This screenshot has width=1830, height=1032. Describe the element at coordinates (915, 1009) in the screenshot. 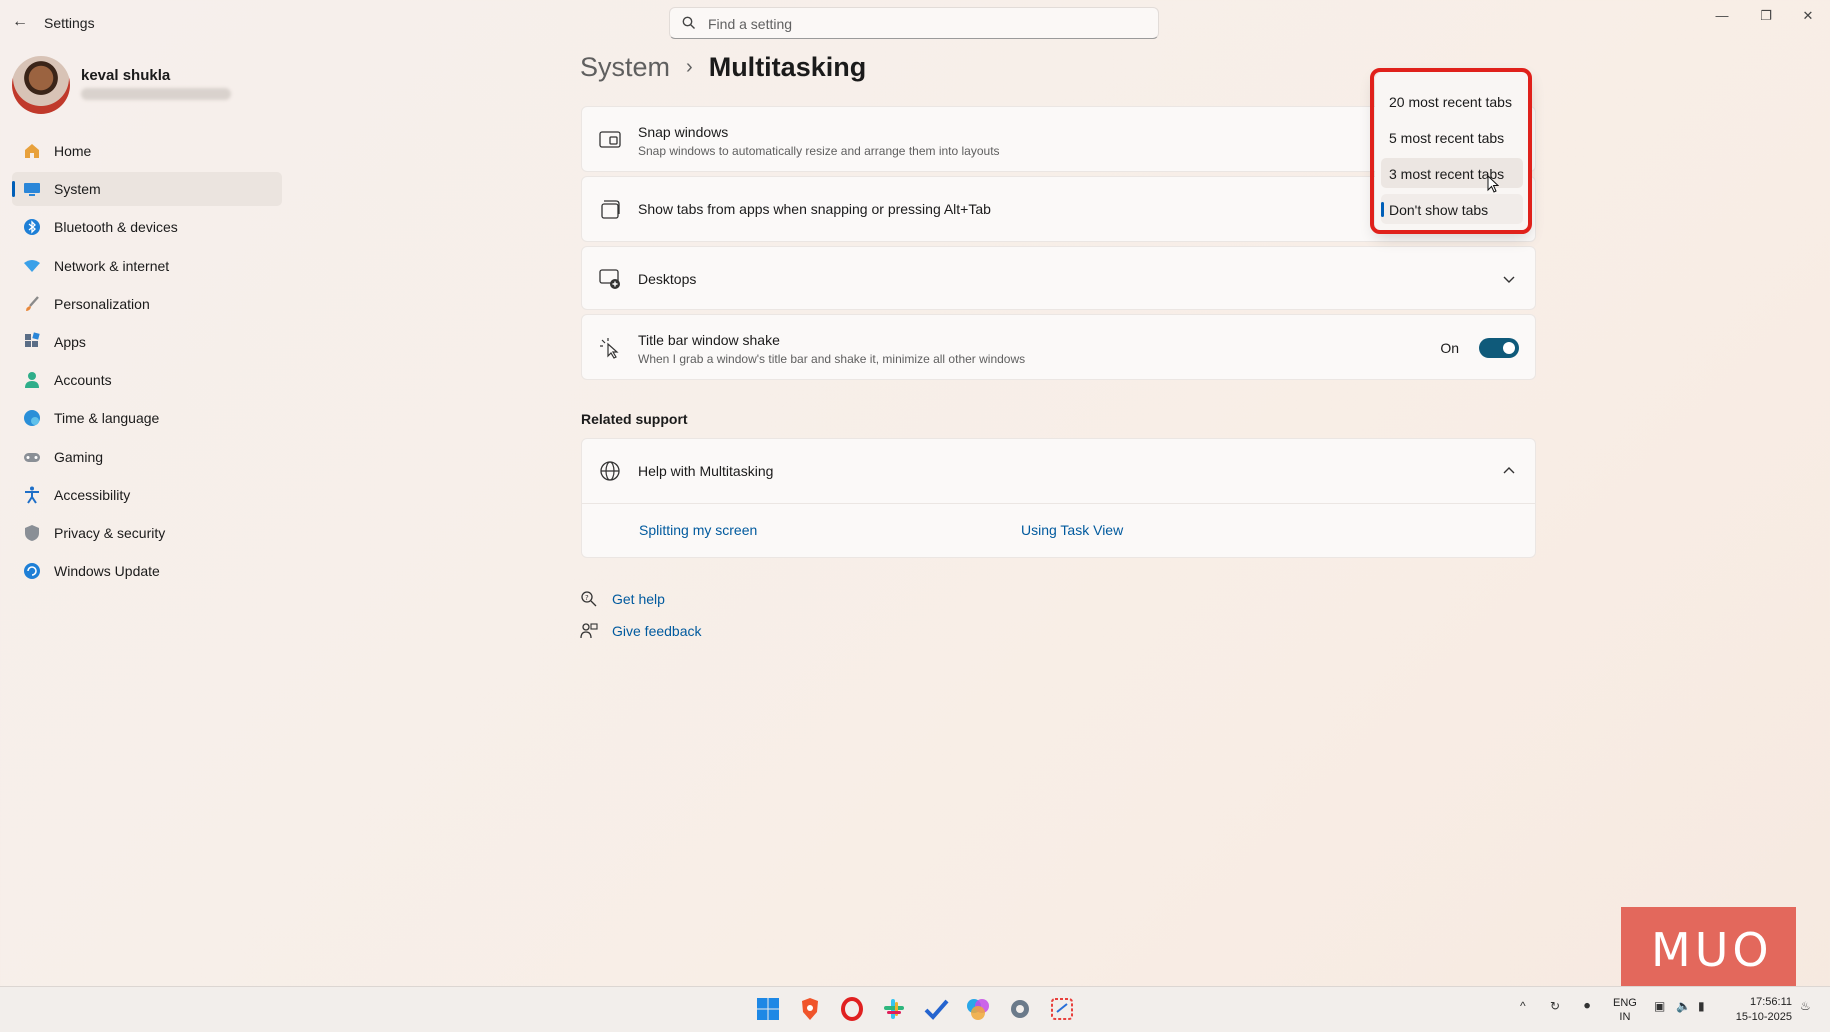

I see `taskbar: ^ ↻ ⚫ ENG IN ▣ 🔈 ▮ 17:56:11 15-10-2025 ♨` at that location.